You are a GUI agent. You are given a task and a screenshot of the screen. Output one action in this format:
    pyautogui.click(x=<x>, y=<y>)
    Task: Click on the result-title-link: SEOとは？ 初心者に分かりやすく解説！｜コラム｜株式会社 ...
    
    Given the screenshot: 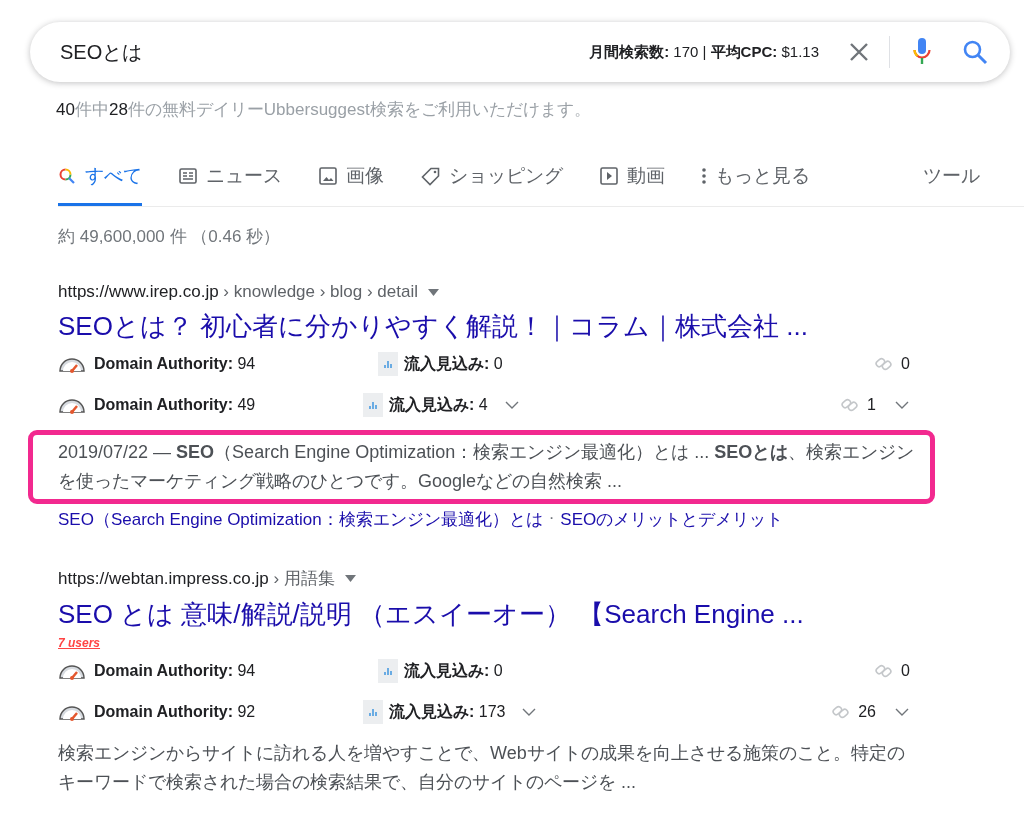 What is the action you would take?
    pyautogui.click(x=488, y=326)
    